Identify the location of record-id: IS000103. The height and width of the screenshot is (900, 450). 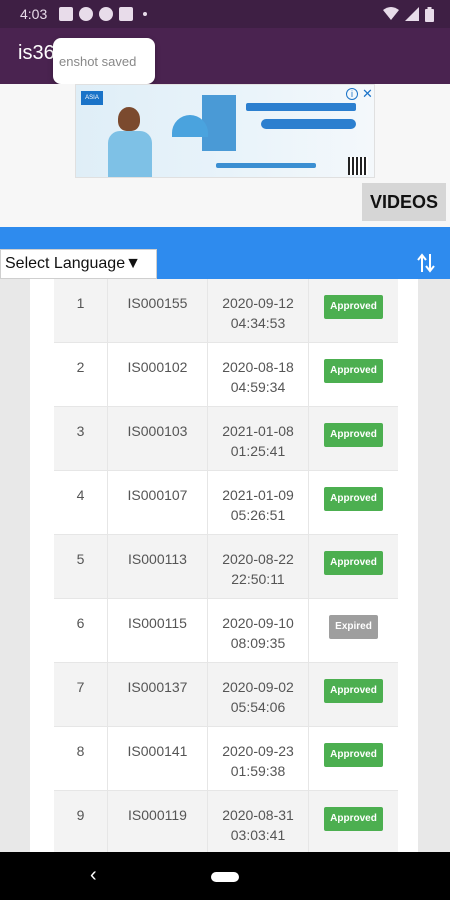
(158, 438).